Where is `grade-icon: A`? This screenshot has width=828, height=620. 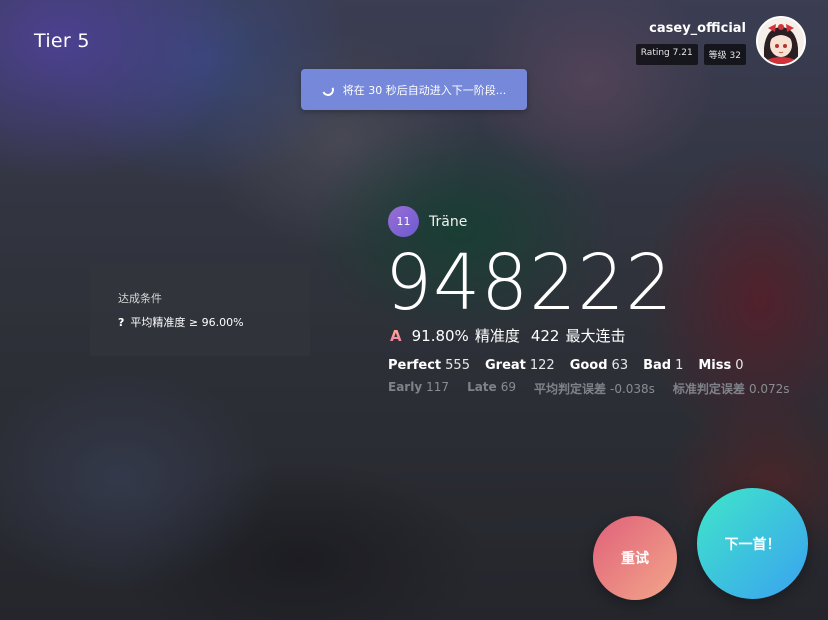 grade-icon: A is located at coordinates (396, 335).